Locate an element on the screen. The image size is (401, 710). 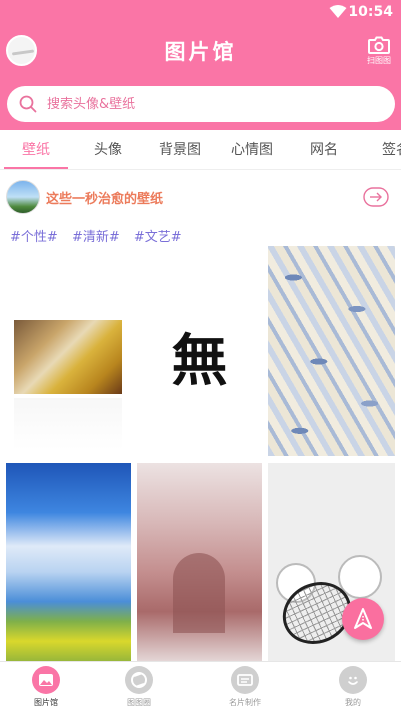
tab-background: 背景图 is located at coordinates (180, 149).